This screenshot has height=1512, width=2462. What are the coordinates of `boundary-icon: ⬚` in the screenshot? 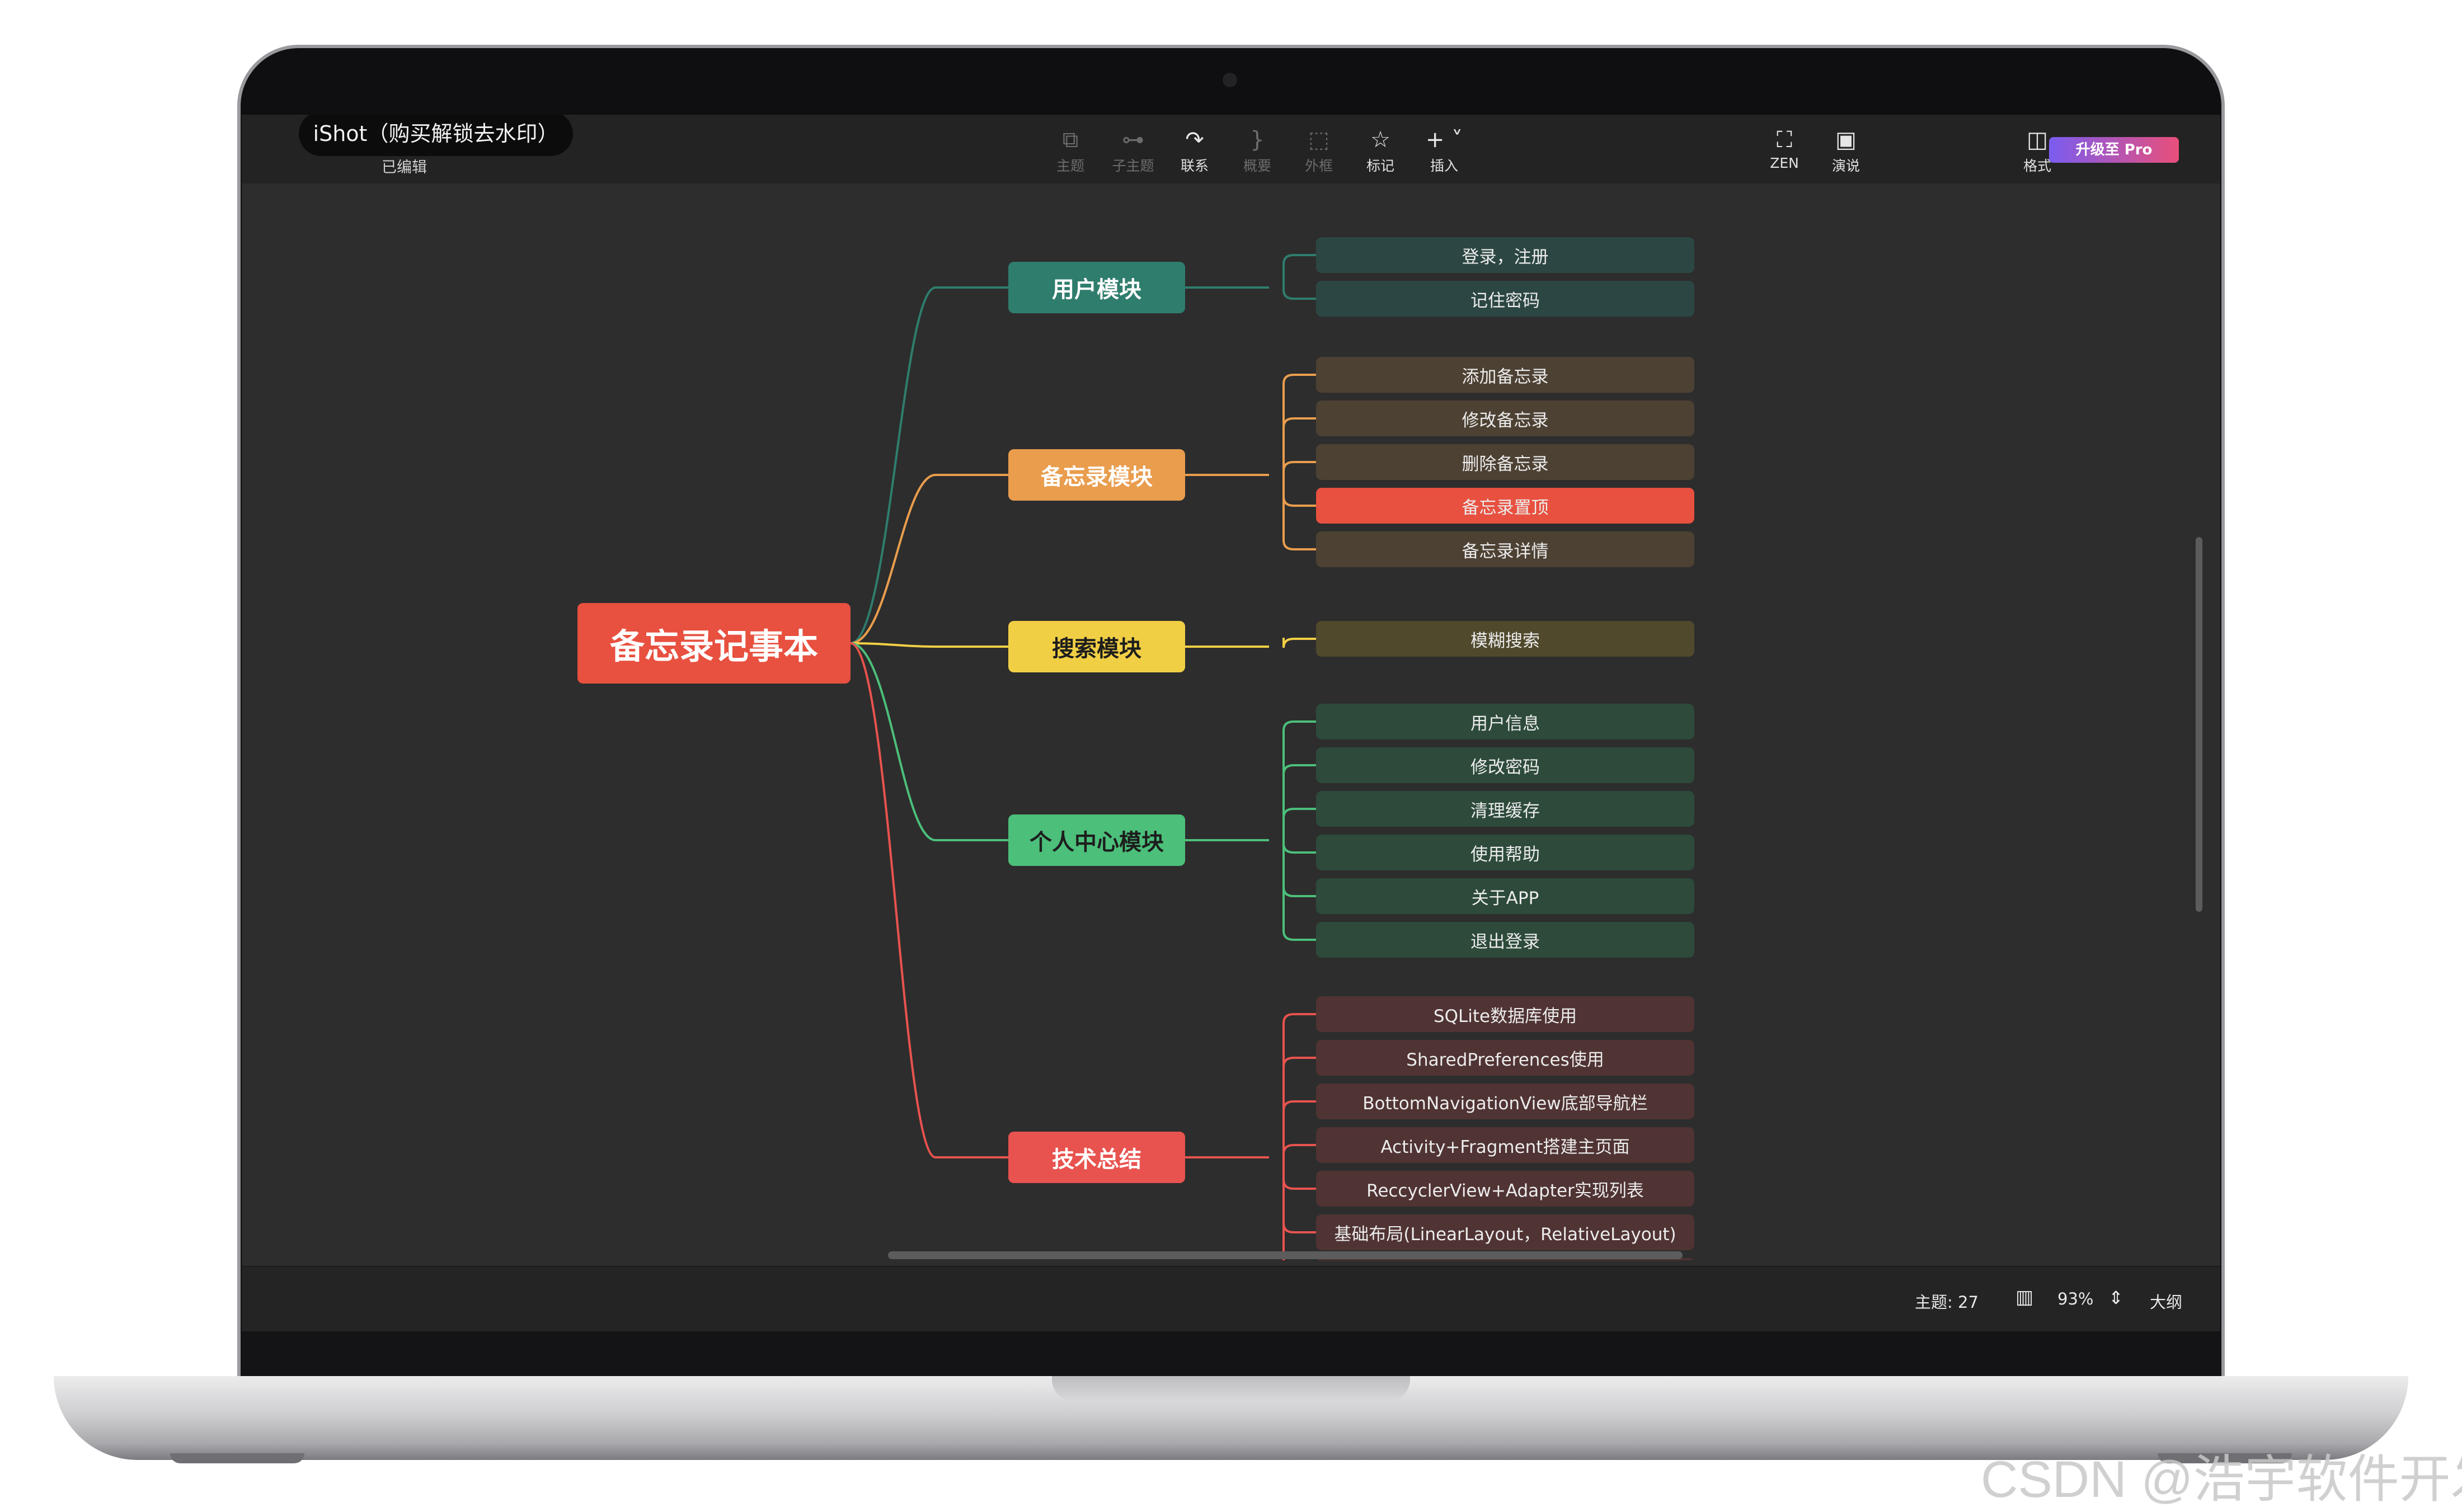 It's located at (1318, 140).